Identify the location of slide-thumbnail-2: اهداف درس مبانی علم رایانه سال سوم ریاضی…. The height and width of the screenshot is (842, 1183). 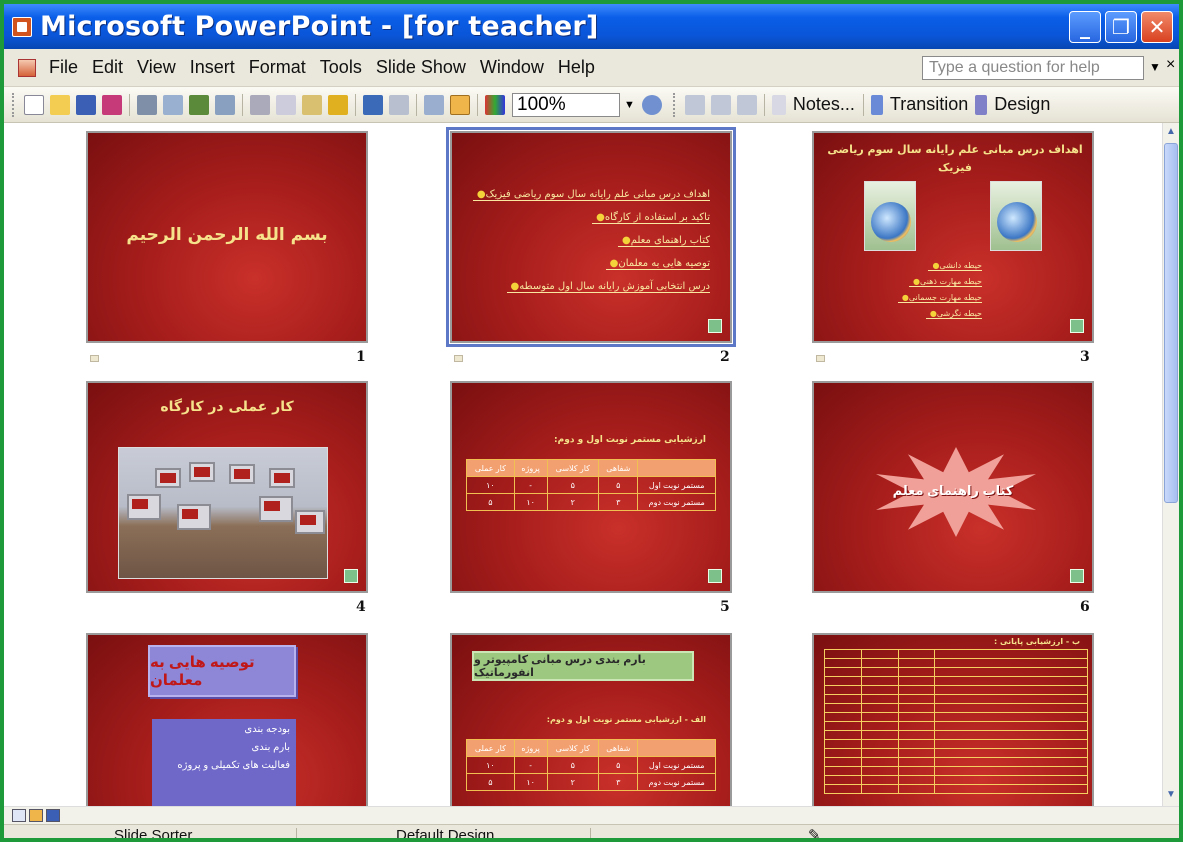
(591, 237).